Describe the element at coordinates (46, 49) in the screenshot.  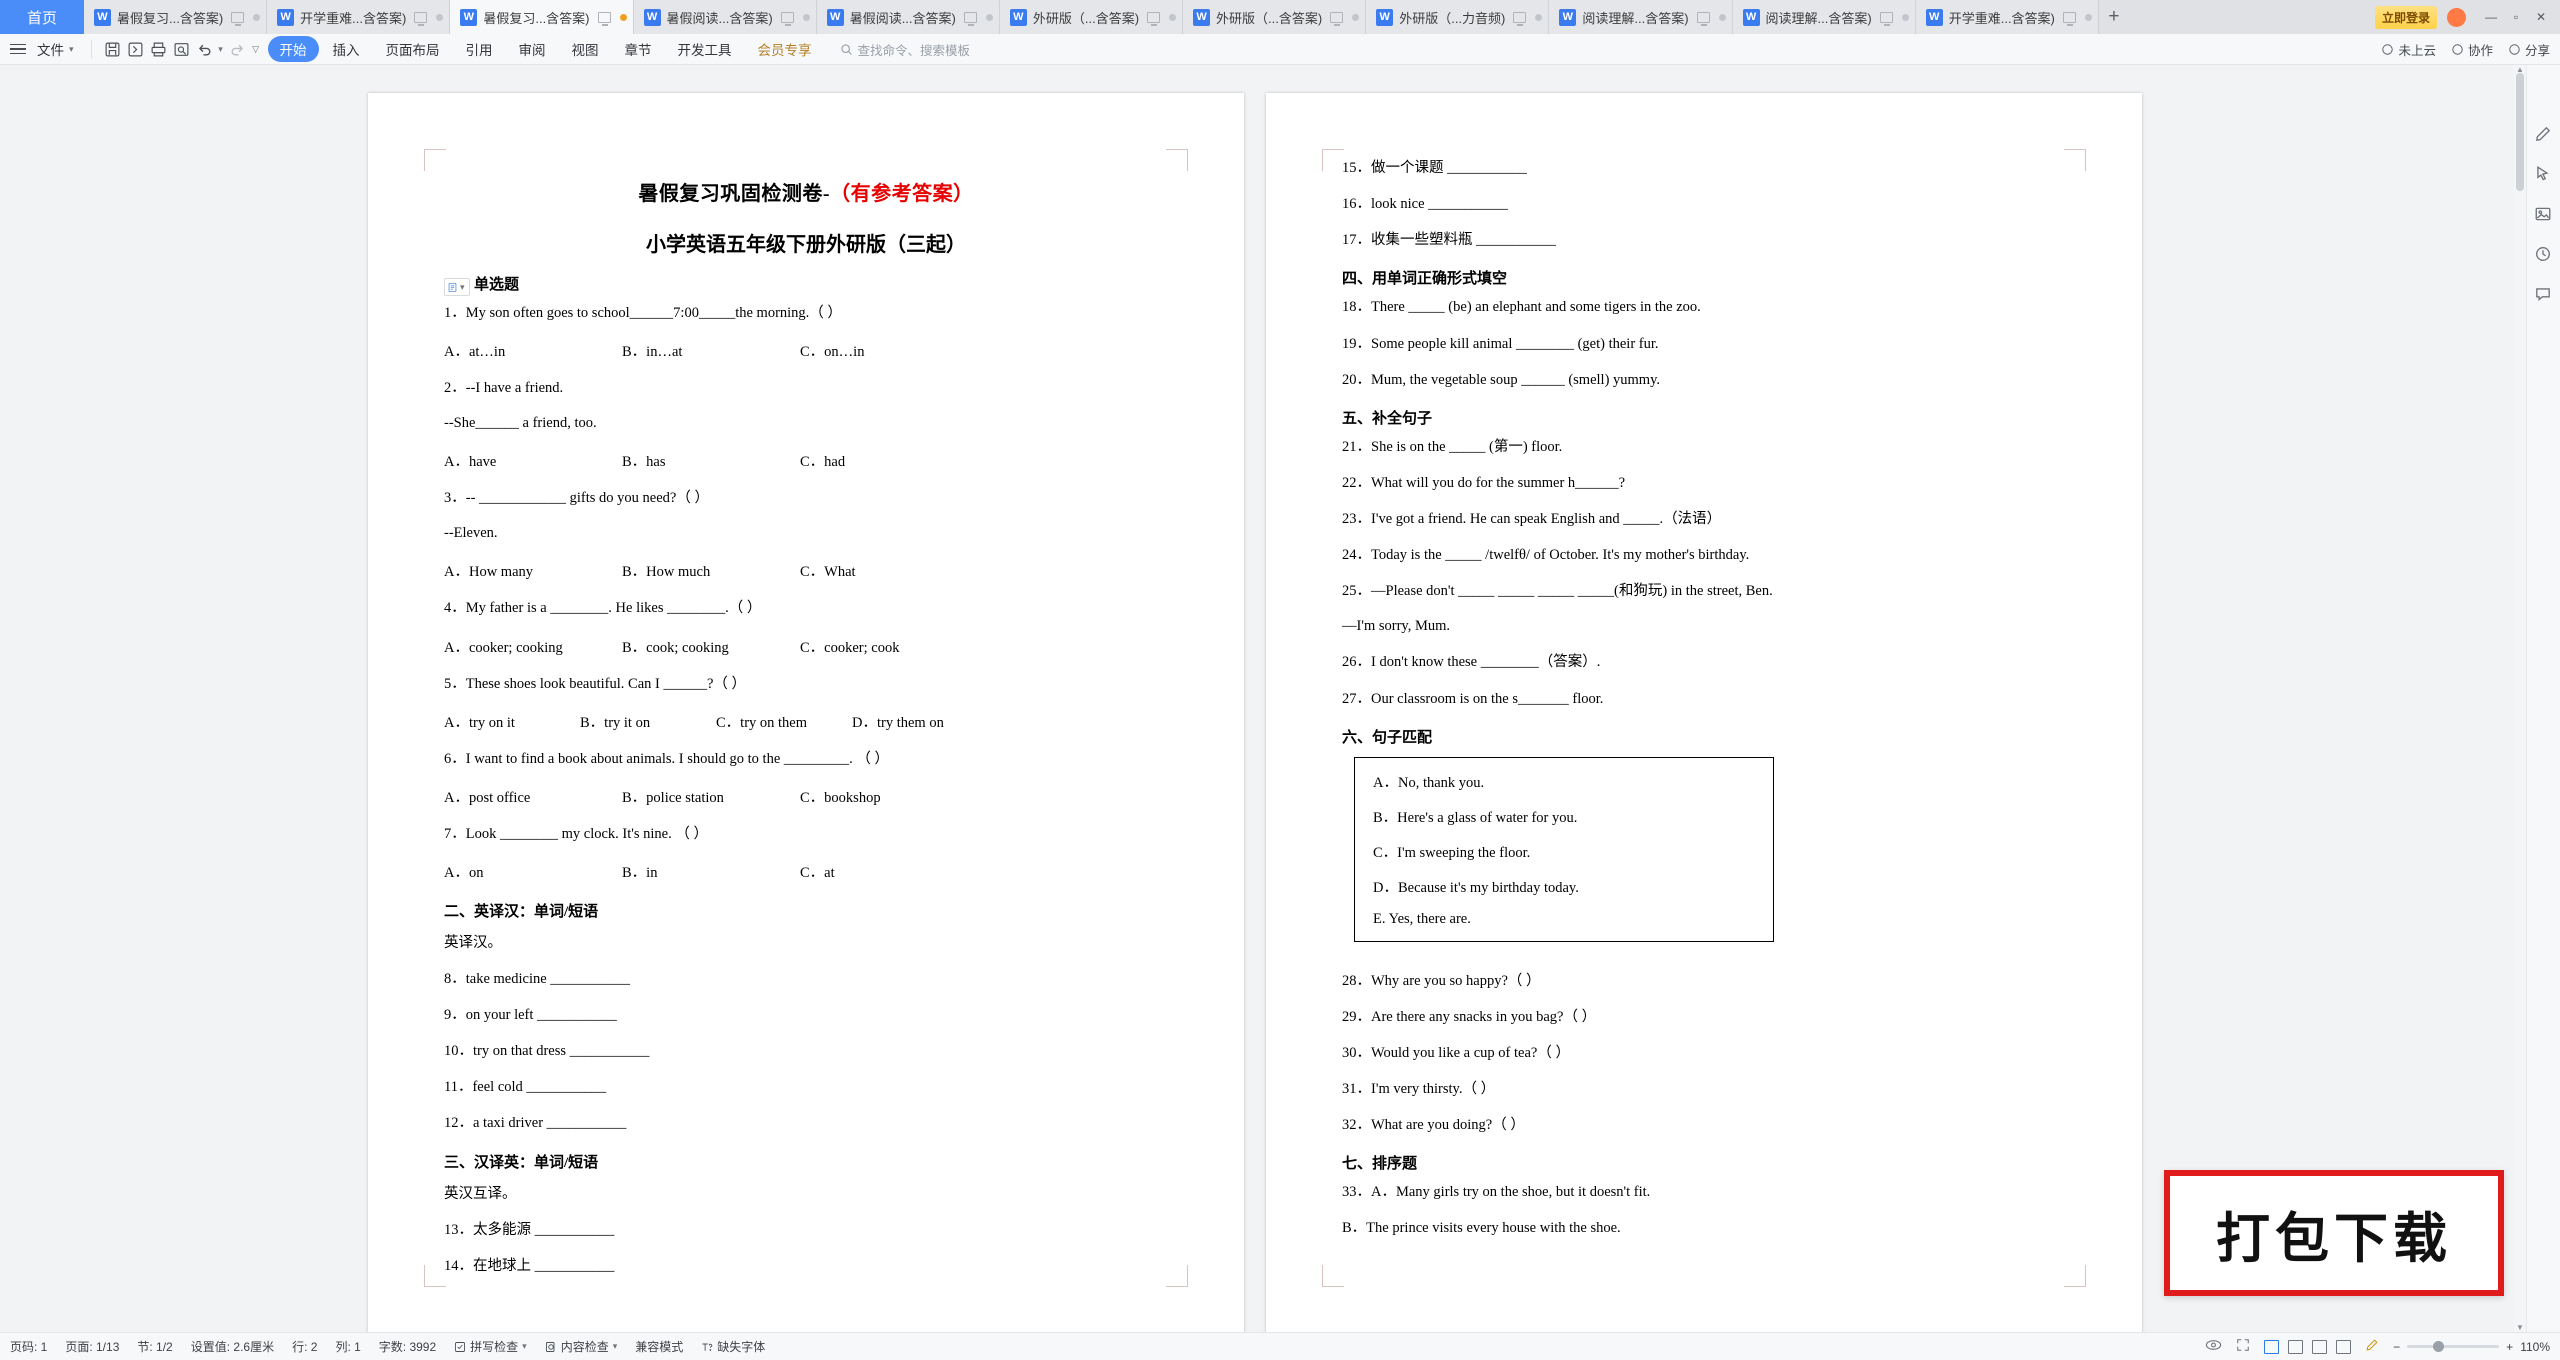
I see `file-menu-button: 文件 ▾` at that location.